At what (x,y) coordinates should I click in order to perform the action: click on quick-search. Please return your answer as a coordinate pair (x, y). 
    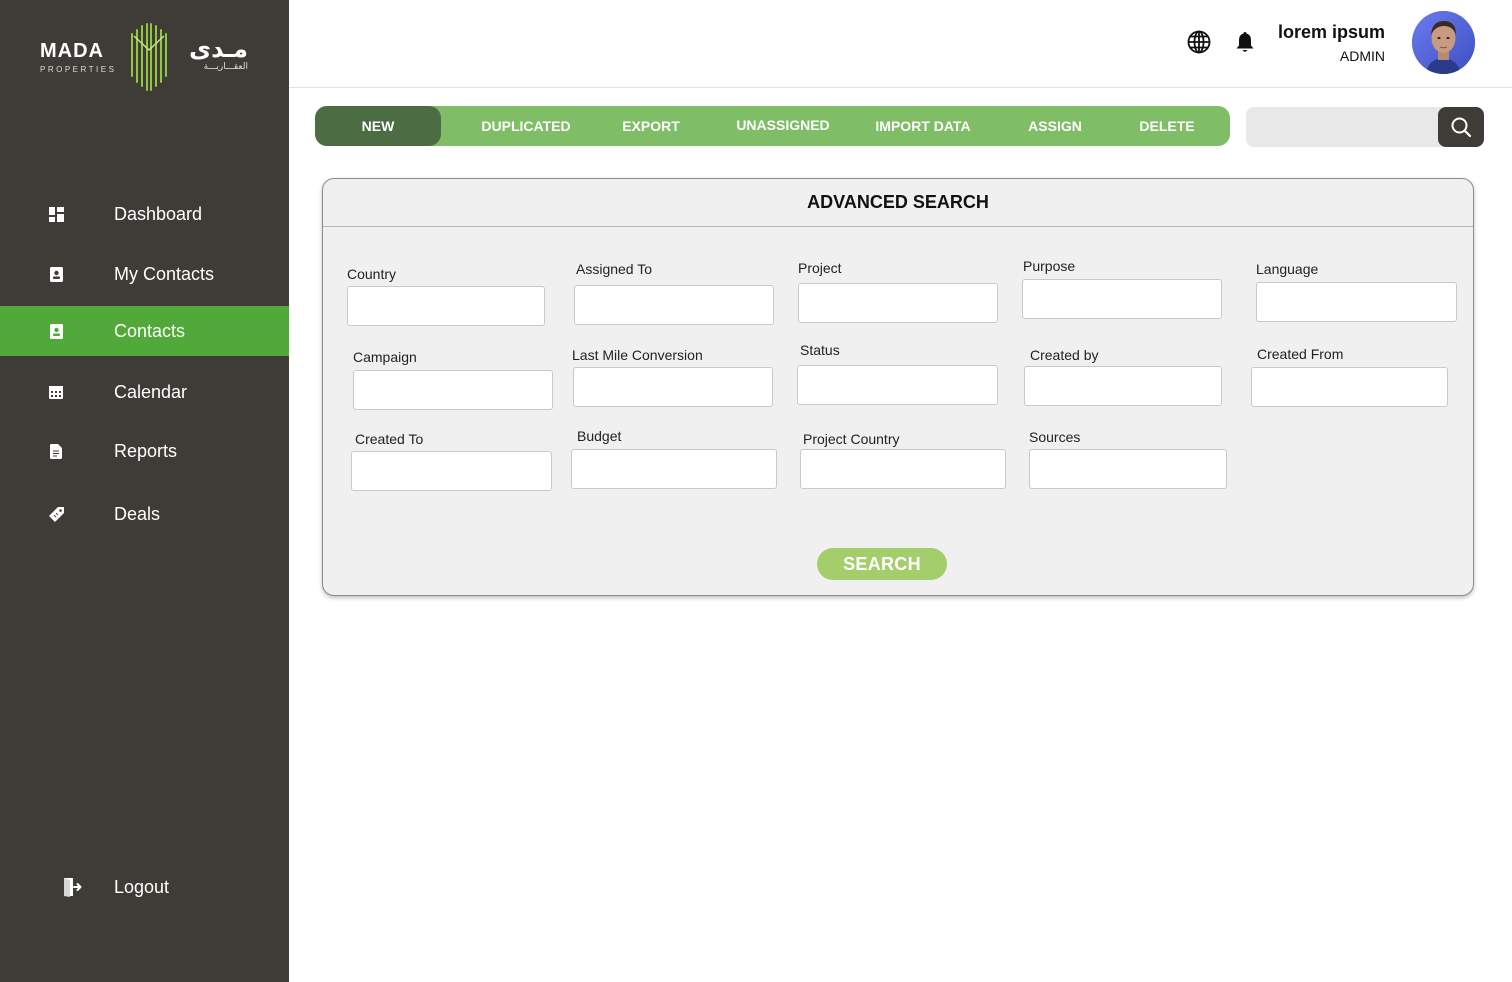
    Looking at the image, I should click on (1365, 127).